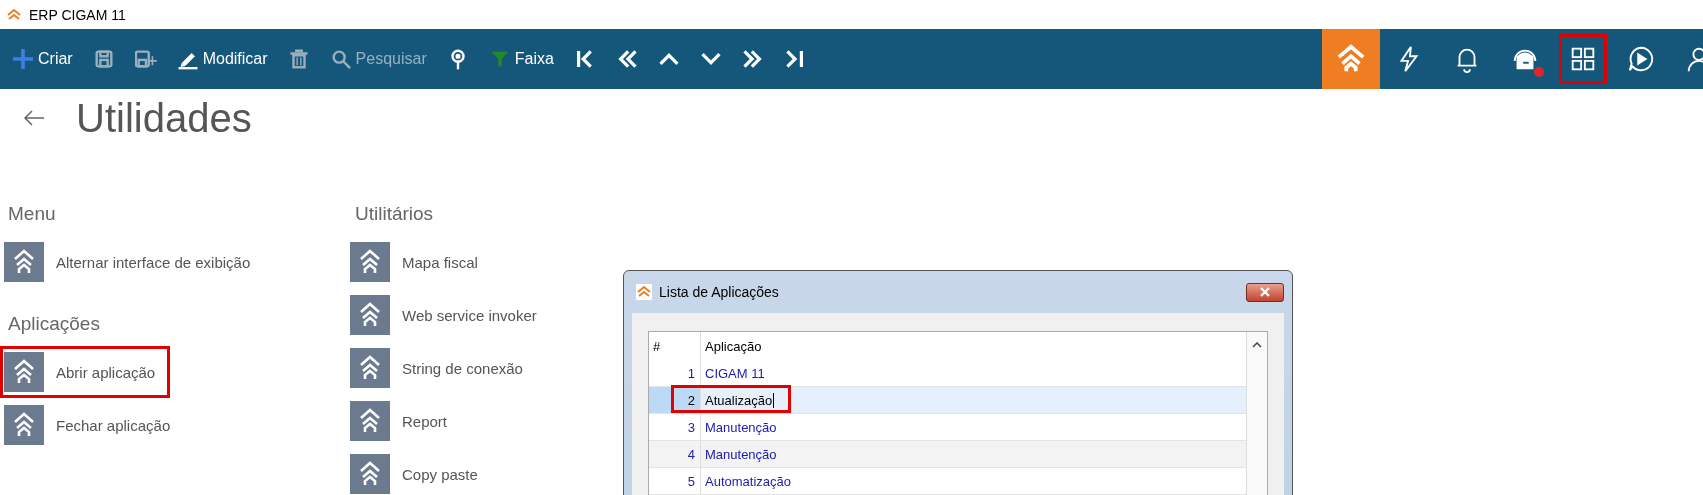  What do you see at coordinates (774, 400) in the screenshot?
I see `text-cursor` at bounding box center [774, 400].